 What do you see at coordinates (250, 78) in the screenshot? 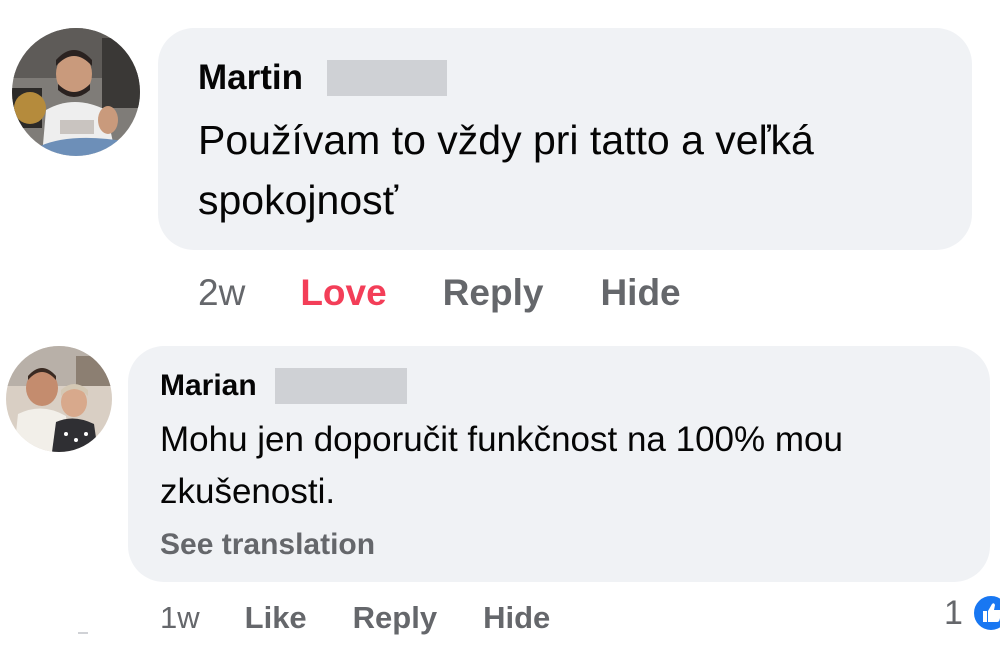
I see `author-name-martin: Martin` at bounding box center [250, 78].